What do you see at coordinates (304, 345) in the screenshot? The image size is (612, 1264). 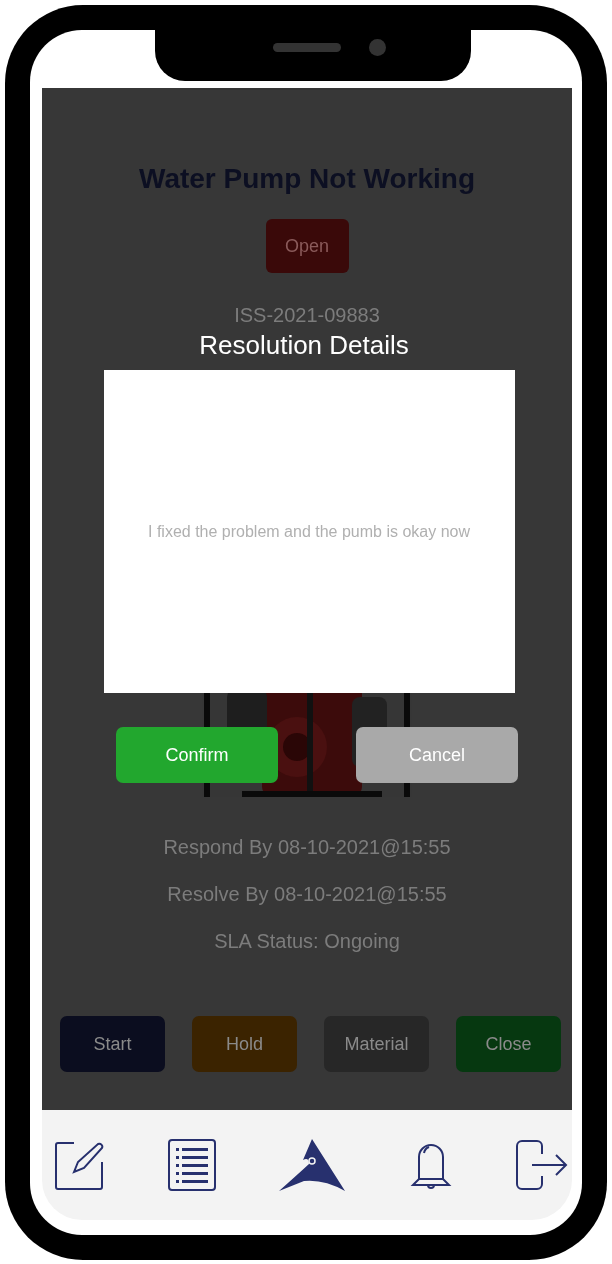 I see `dialog-title: Resolution Details` at bounding box center [304, 345].